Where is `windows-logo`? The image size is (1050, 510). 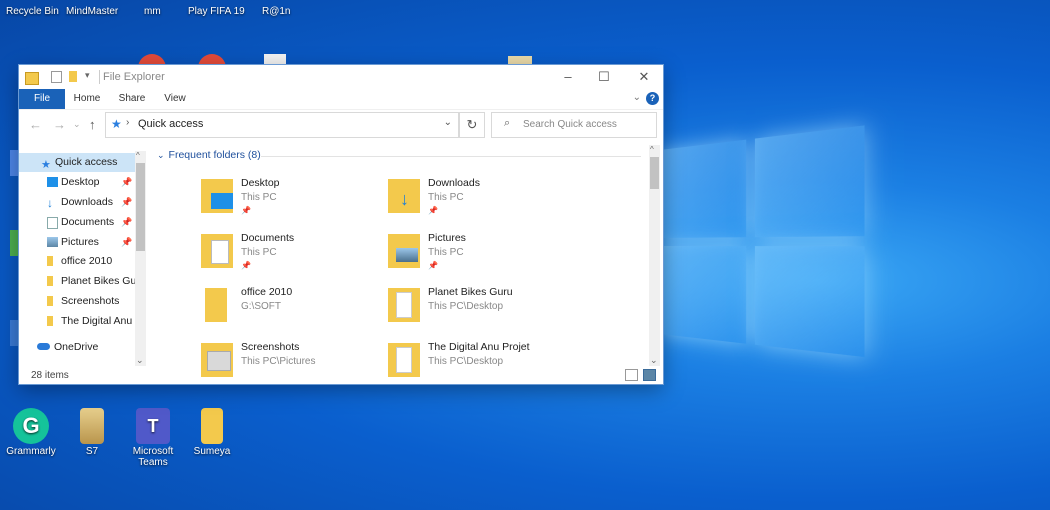 windows-logo is located at coordinates (766, 244).